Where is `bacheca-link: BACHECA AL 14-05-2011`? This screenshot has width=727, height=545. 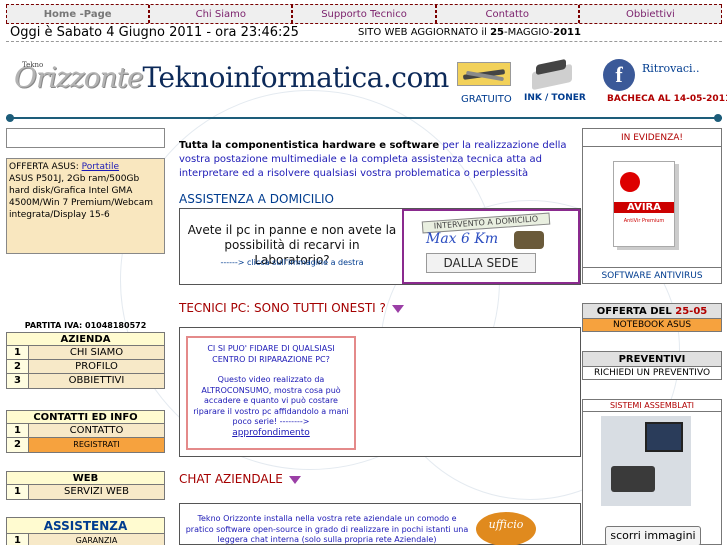
bacheca-link: BACHECA AL 14-05-2011 is located at coordinates (667, 99).